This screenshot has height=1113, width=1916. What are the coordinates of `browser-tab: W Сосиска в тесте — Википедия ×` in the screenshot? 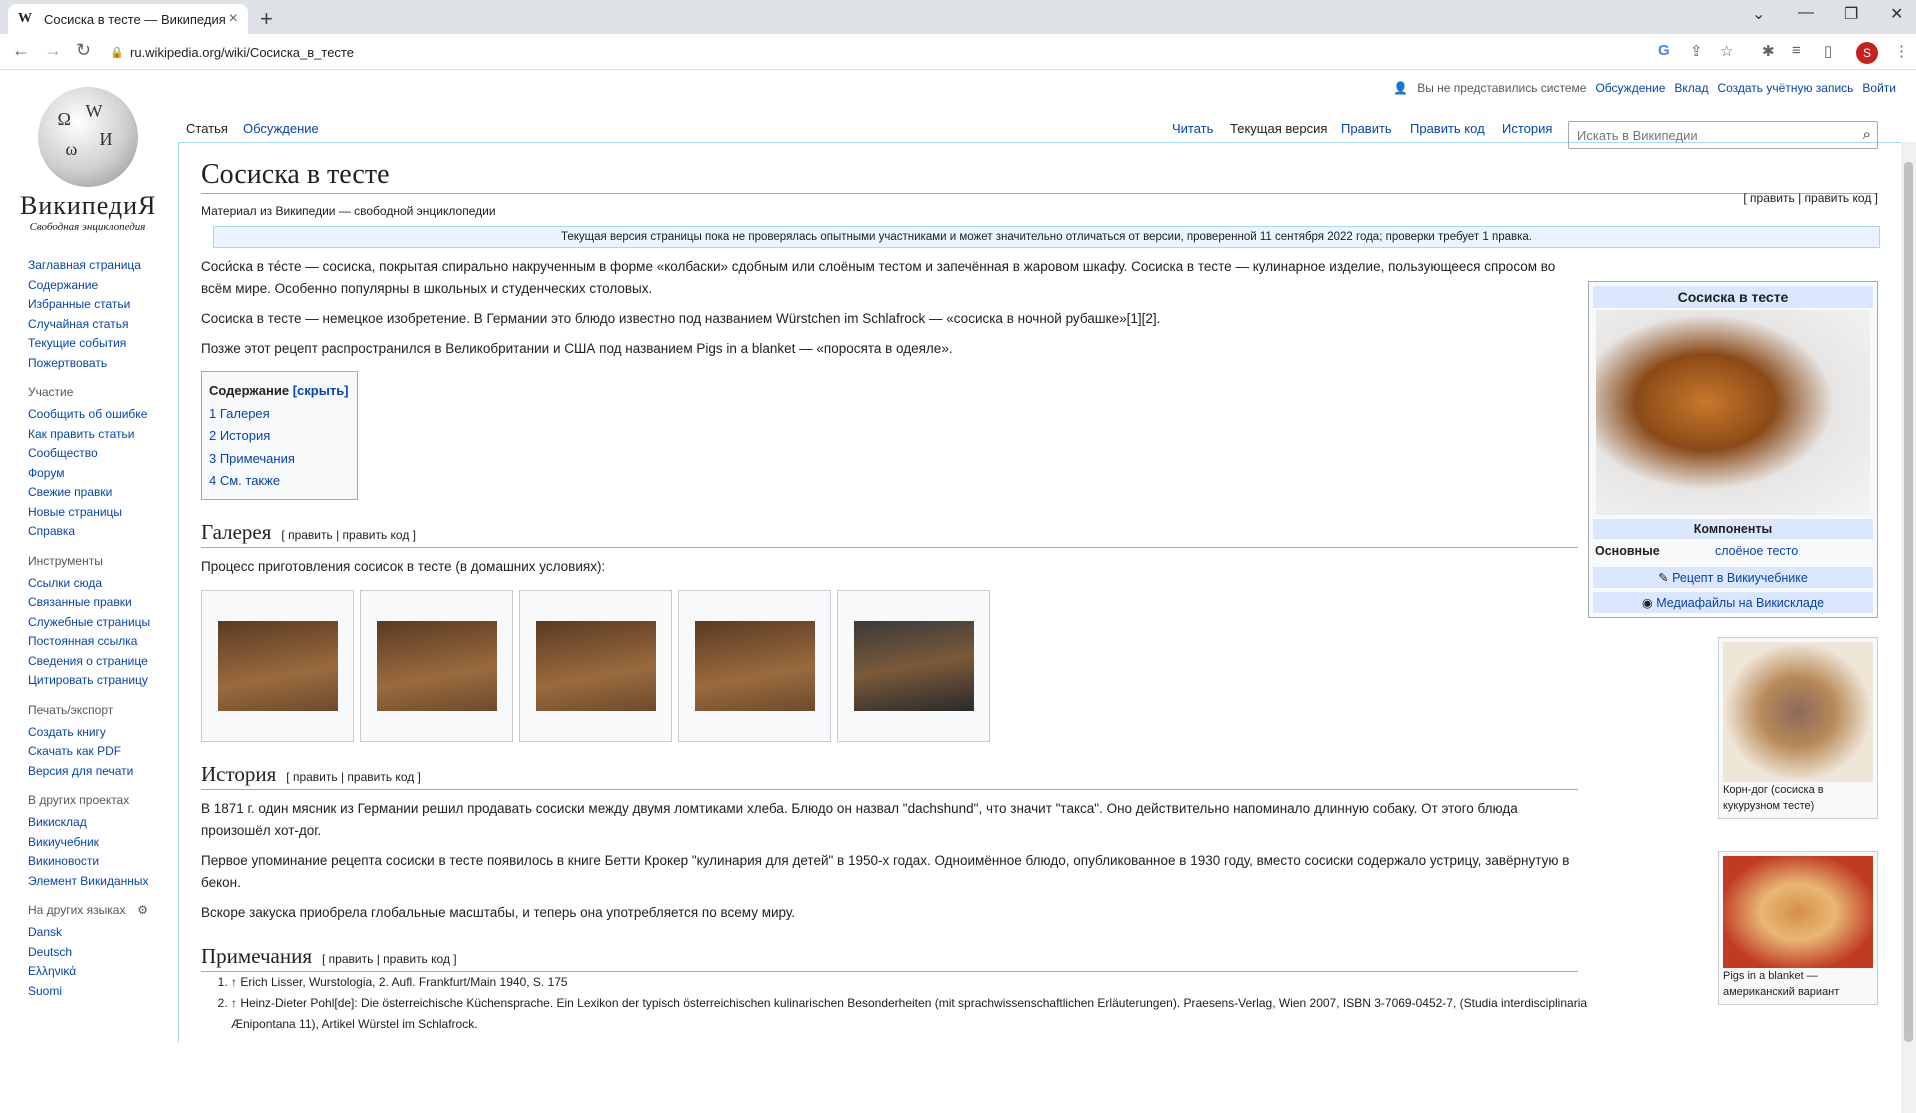 It's located at (128, 19).